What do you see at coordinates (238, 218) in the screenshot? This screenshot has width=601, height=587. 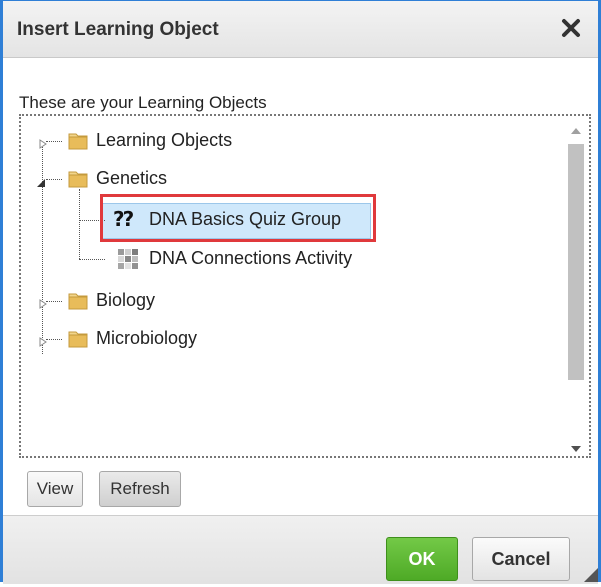 I see `highlight-callout` at bounding box center [238, 218].